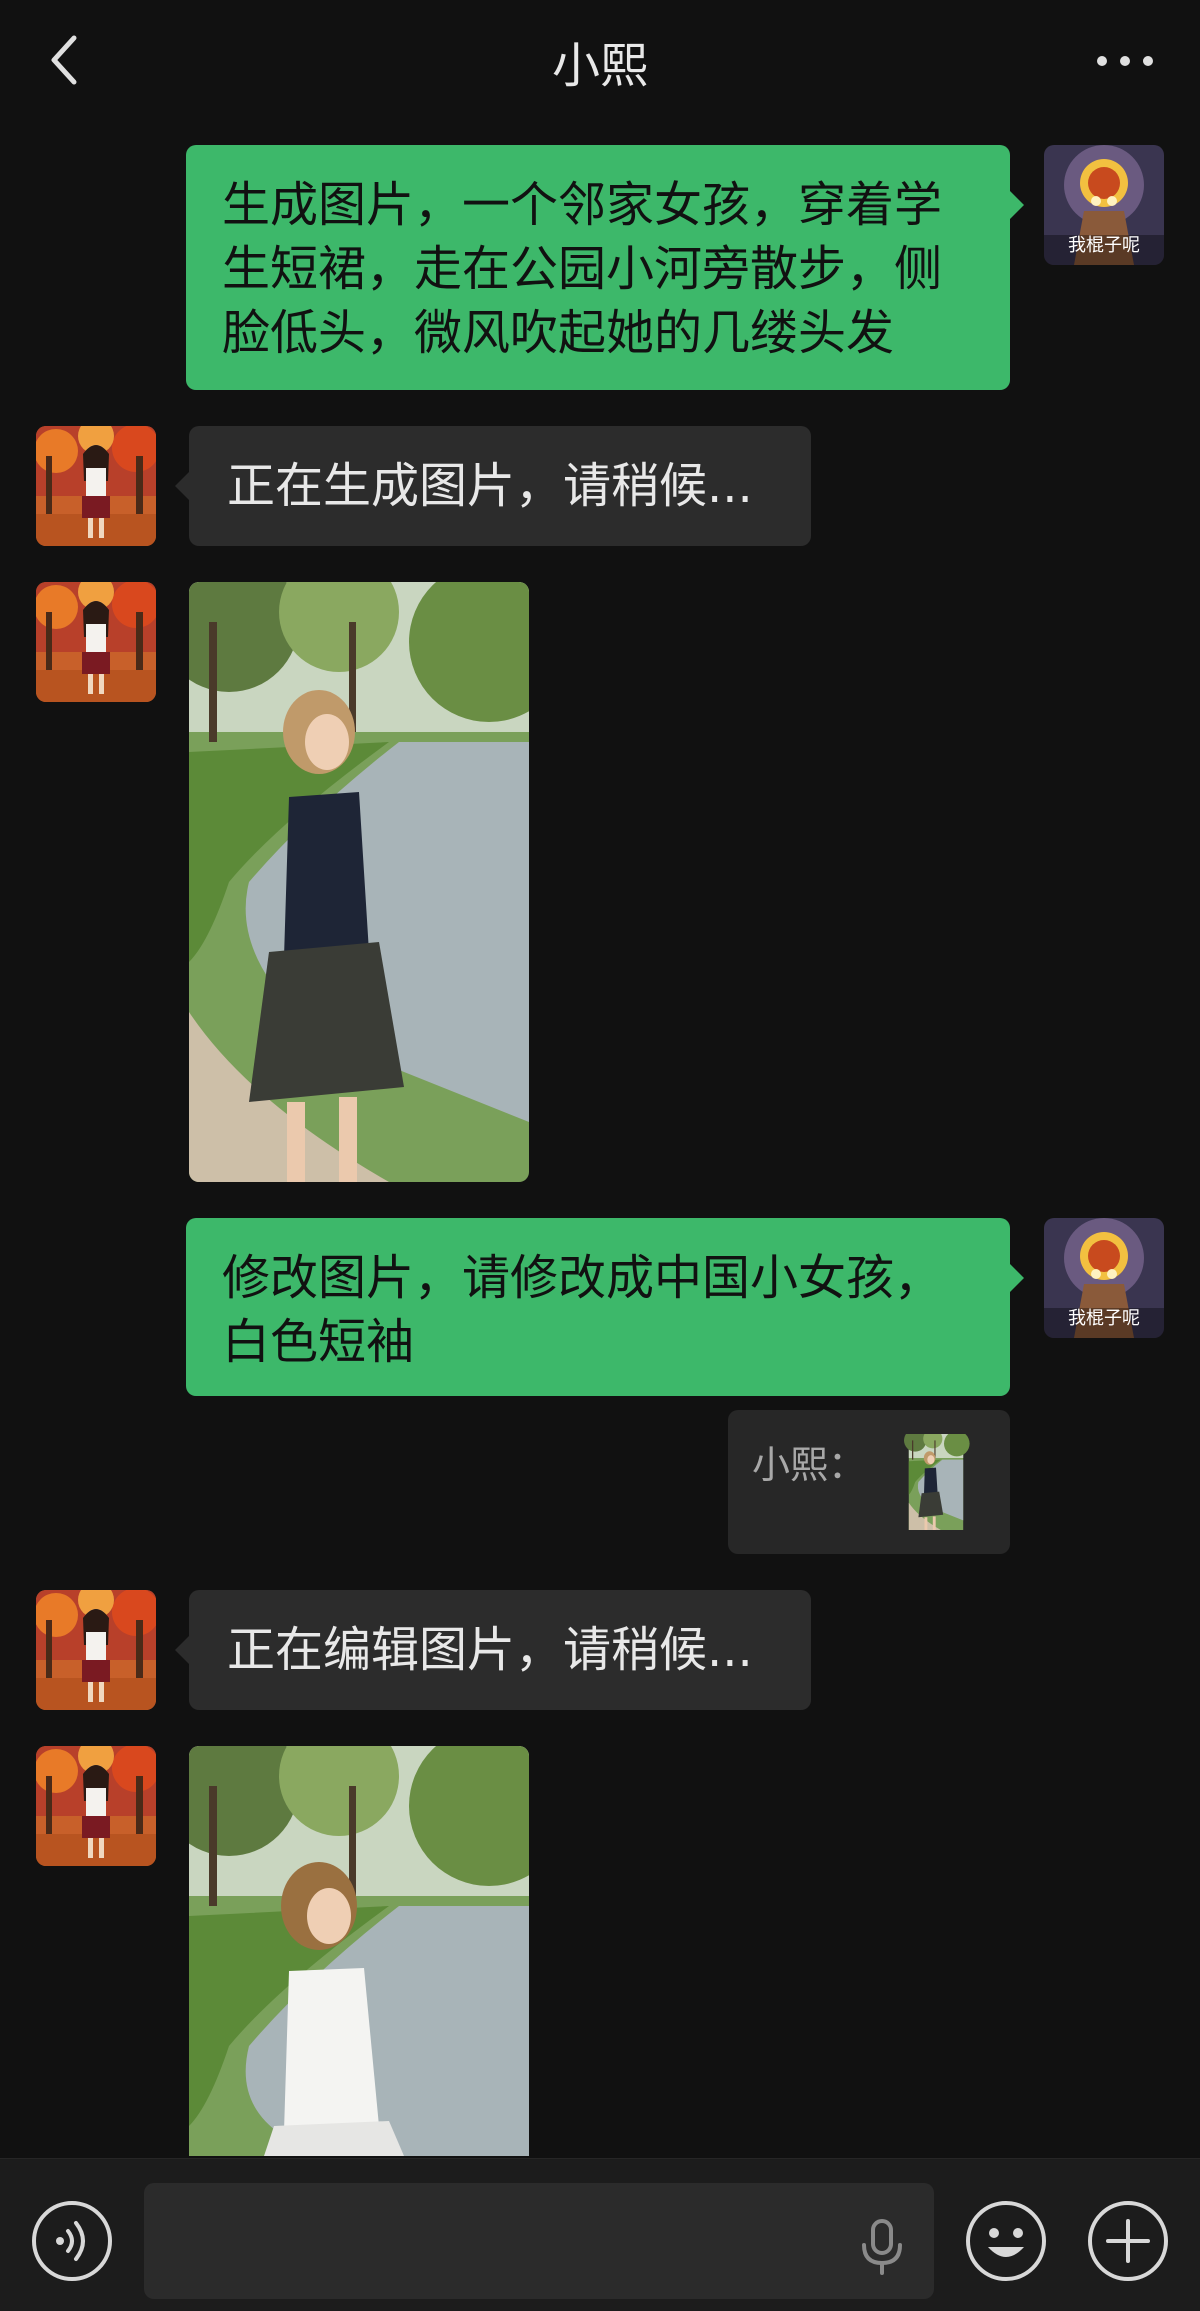 The height and width of the screenshot is (2311, 1200). I want to click on quote-thumbnail, so click(936, 1482).